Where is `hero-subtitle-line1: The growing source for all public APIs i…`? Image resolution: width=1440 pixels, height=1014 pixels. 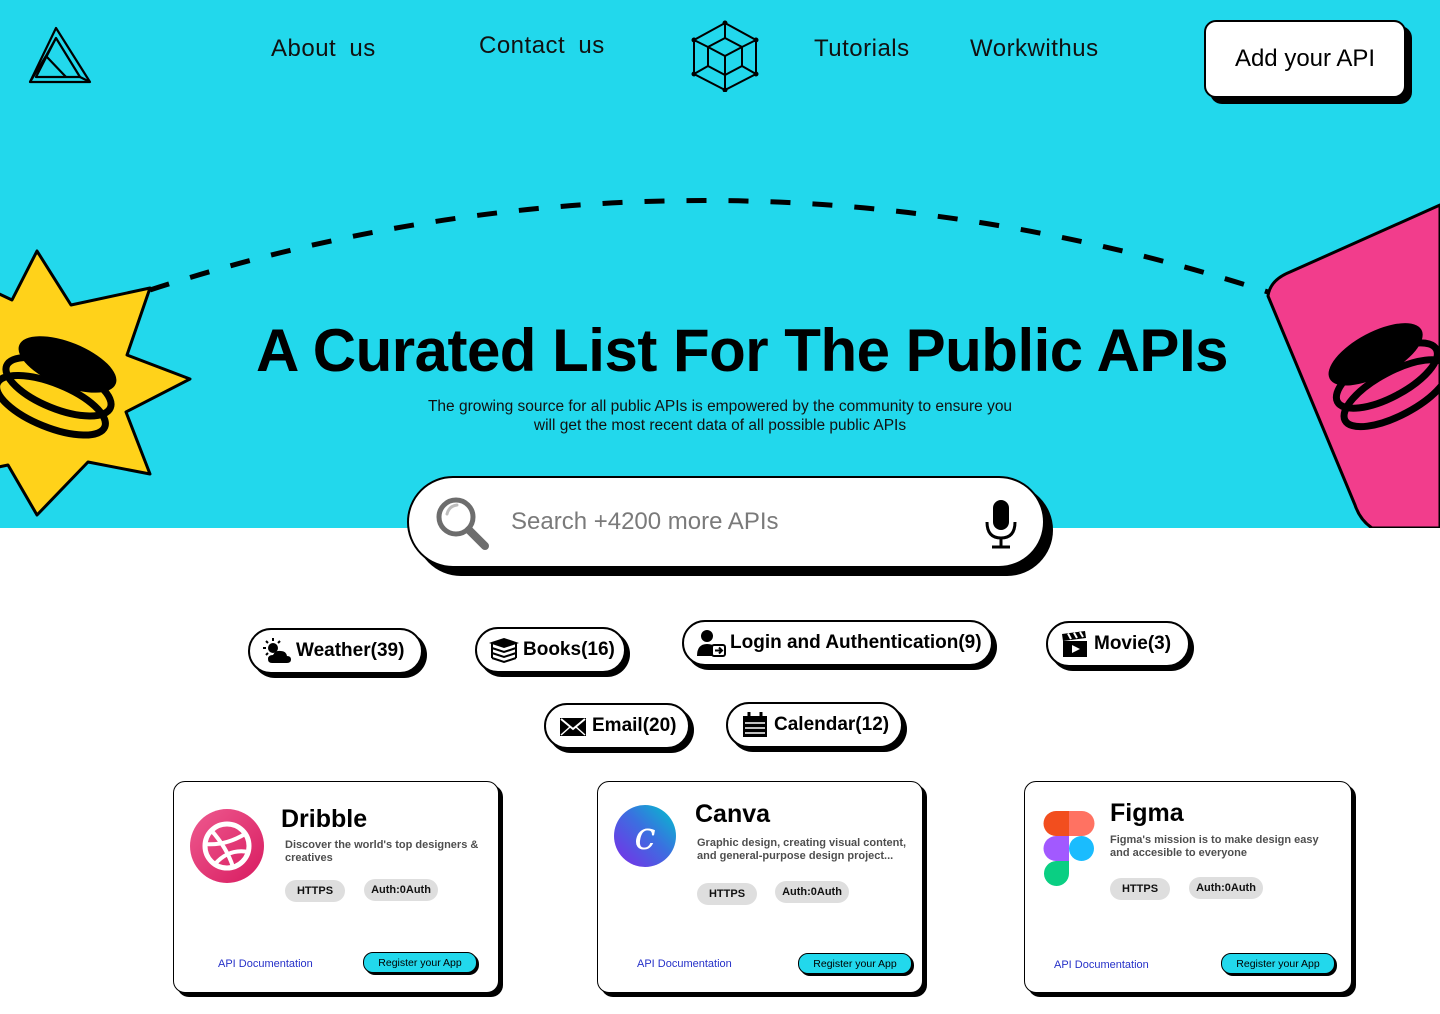
hero-subtitle-line1: The growing source for all public APIs i… is located at coordinates (720, 406).